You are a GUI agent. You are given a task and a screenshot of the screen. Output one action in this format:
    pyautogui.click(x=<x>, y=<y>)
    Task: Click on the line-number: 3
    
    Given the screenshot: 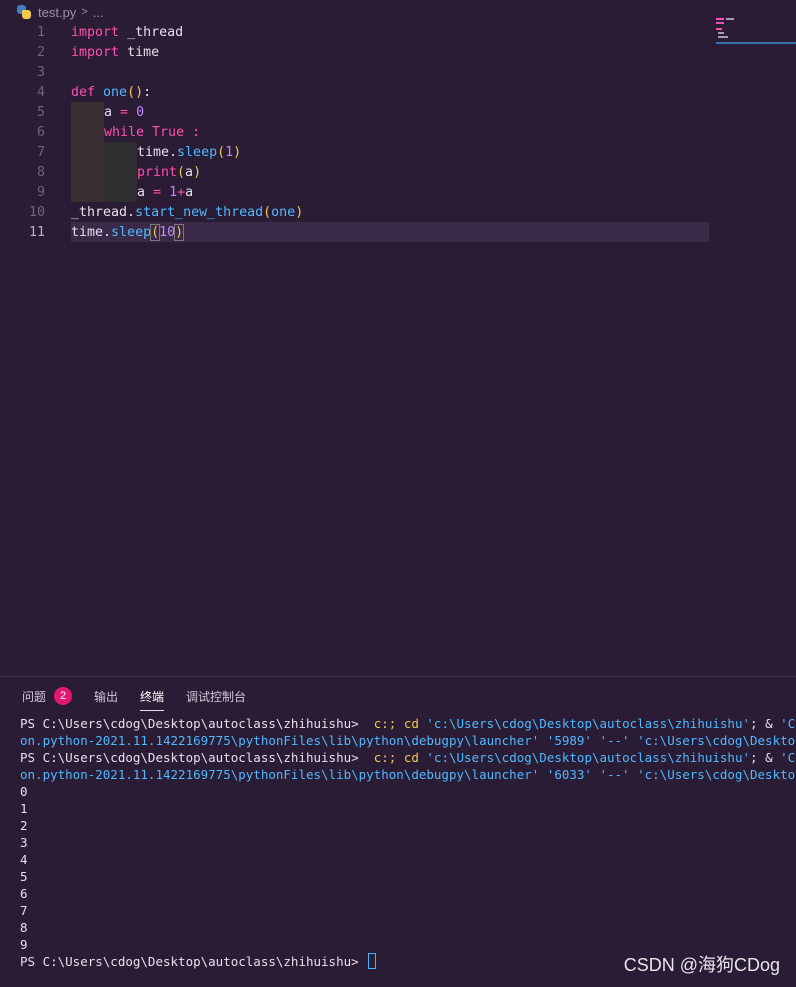 What is the action you would take?
    pyautogui.click(x=40, y=72)
    